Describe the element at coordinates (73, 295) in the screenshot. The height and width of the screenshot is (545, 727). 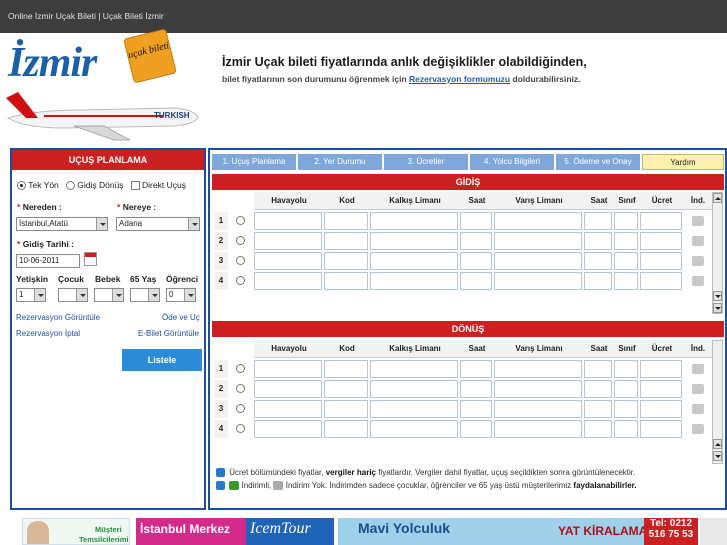
I see `child-select` at that location.